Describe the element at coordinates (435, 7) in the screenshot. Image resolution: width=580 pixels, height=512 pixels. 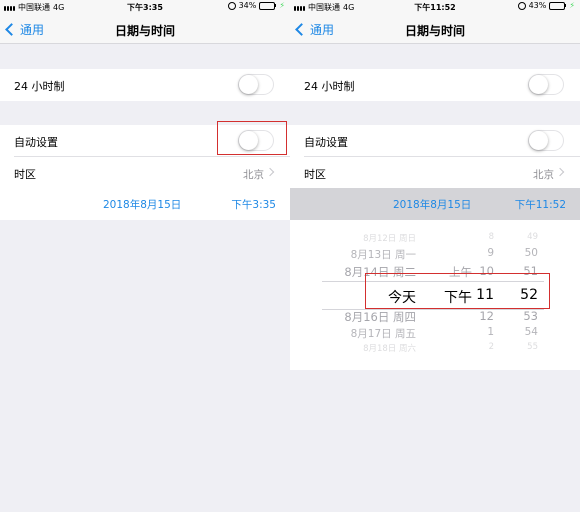
I see `status-bar: 中国联通 4G 下午11:52 43% ⚡` at that location.